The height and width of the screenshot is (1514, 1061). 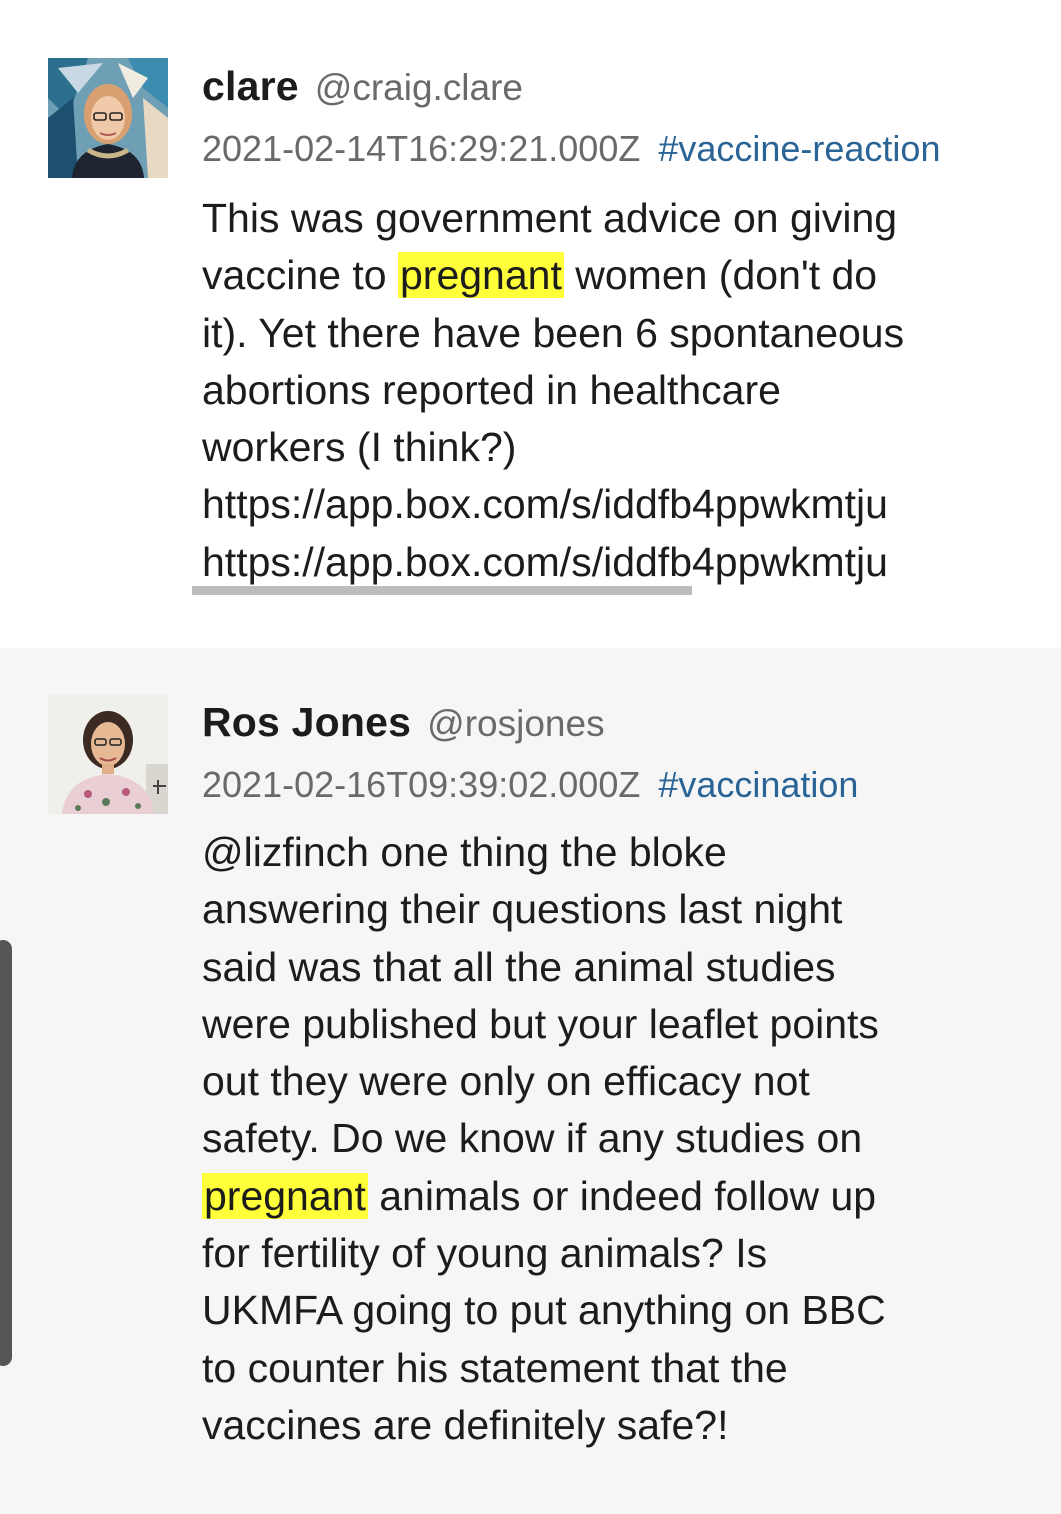 I want to click on body-line: out they were only on efficacy not, so click(x=506, y=1081).